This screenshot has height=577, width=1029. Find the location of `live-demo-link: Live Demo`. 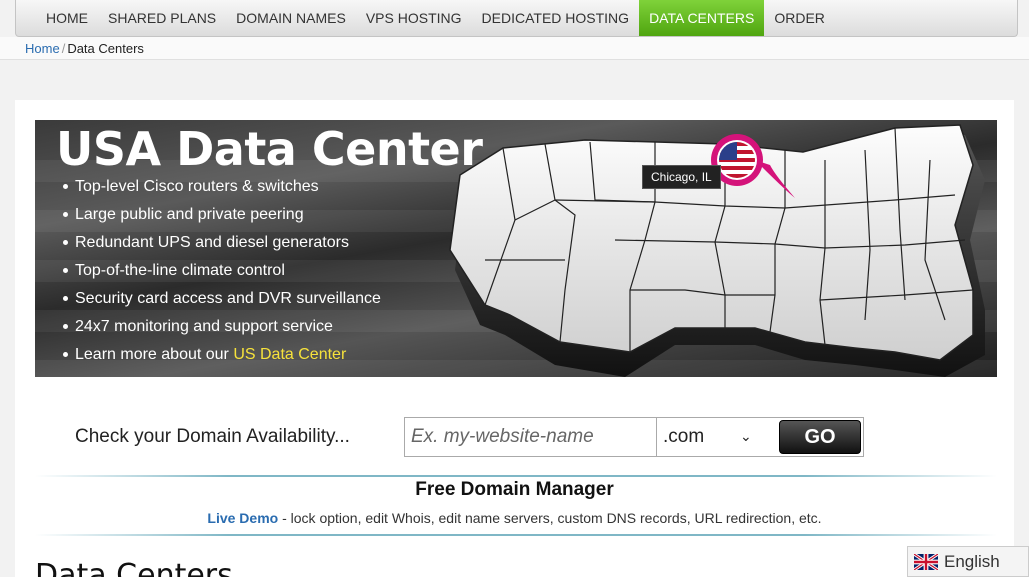

live-demo-link: Live Demo is located at coordinates (242, 518).